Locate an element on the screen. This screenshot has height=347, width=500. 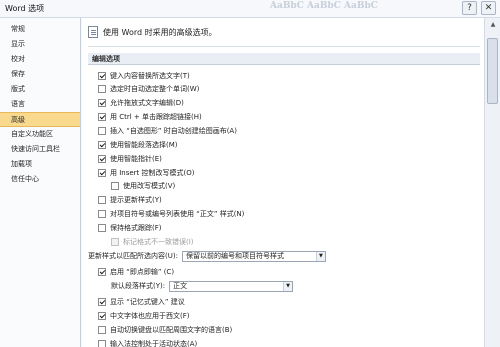
option-auto-switch-keyboard: 自动切换键盘以匹配周围文字的语言(B) is located at coordinates (165, 330).